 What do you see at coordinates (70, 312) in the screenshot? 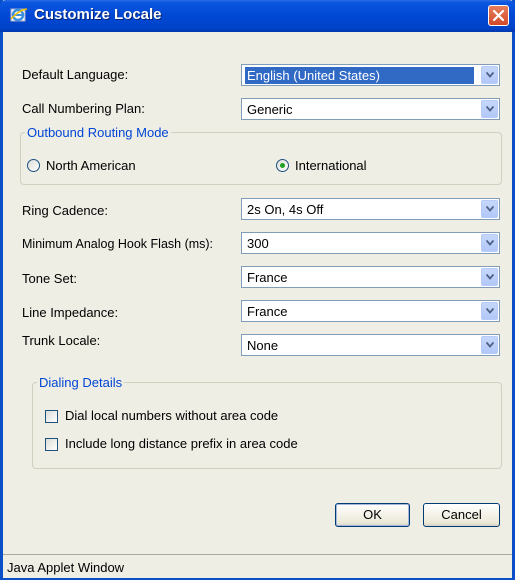
I see `line-impedance-label: Line Impedance:` at bounding box center [70, 312].